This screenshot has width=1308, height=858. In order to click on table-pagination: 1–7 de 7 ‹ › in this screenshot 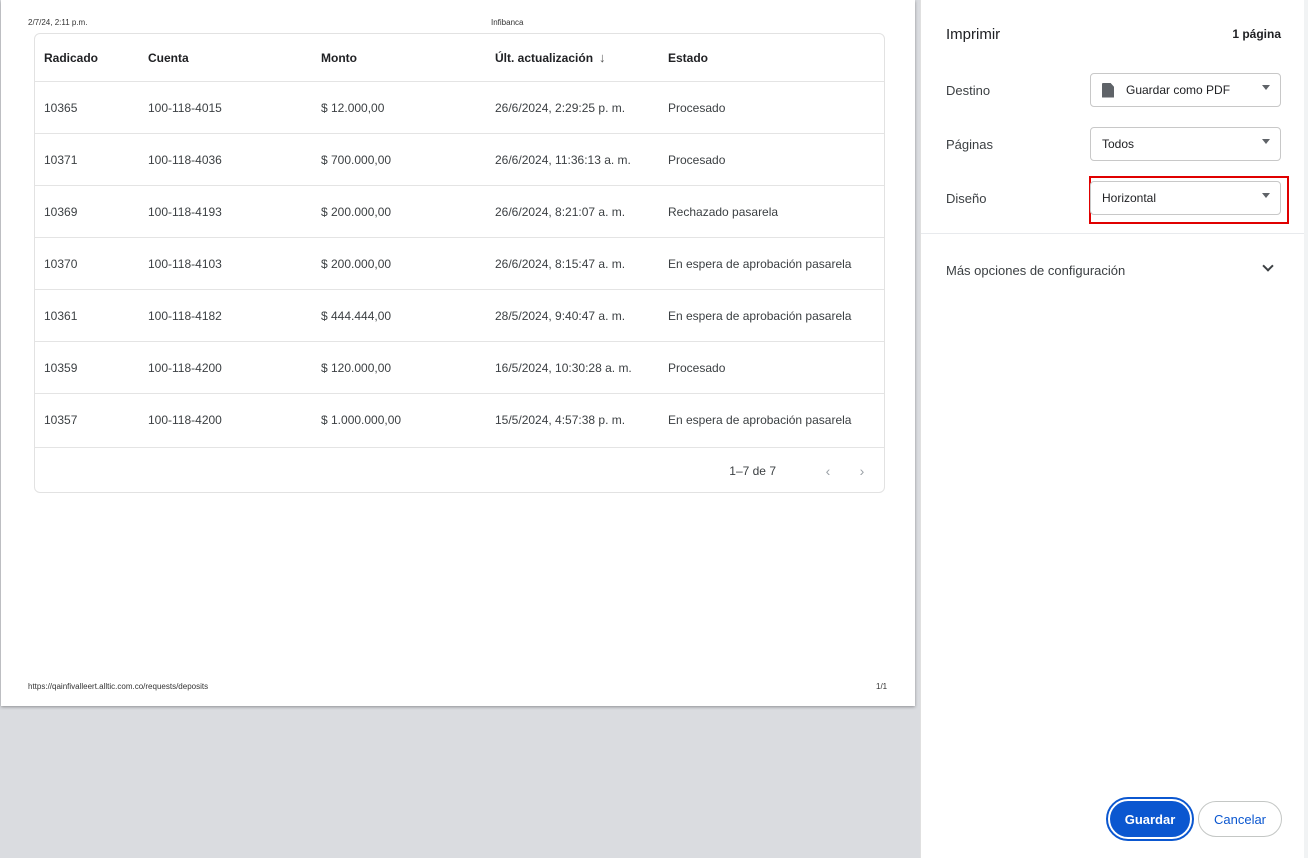, I will do `click(459, 469)`.